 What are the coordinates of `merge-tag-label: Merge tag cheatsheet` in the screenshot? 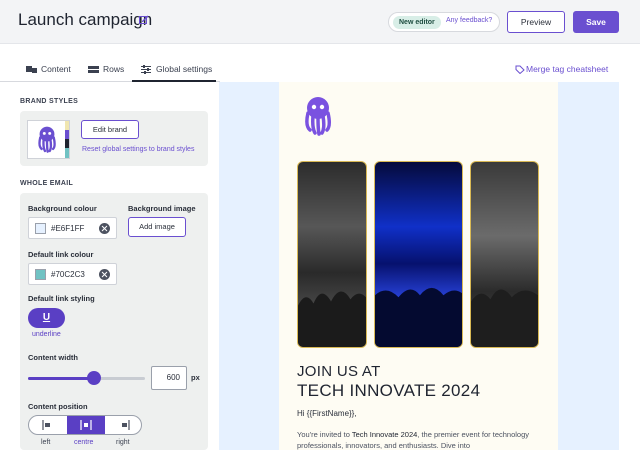 It's located at (567, 69).